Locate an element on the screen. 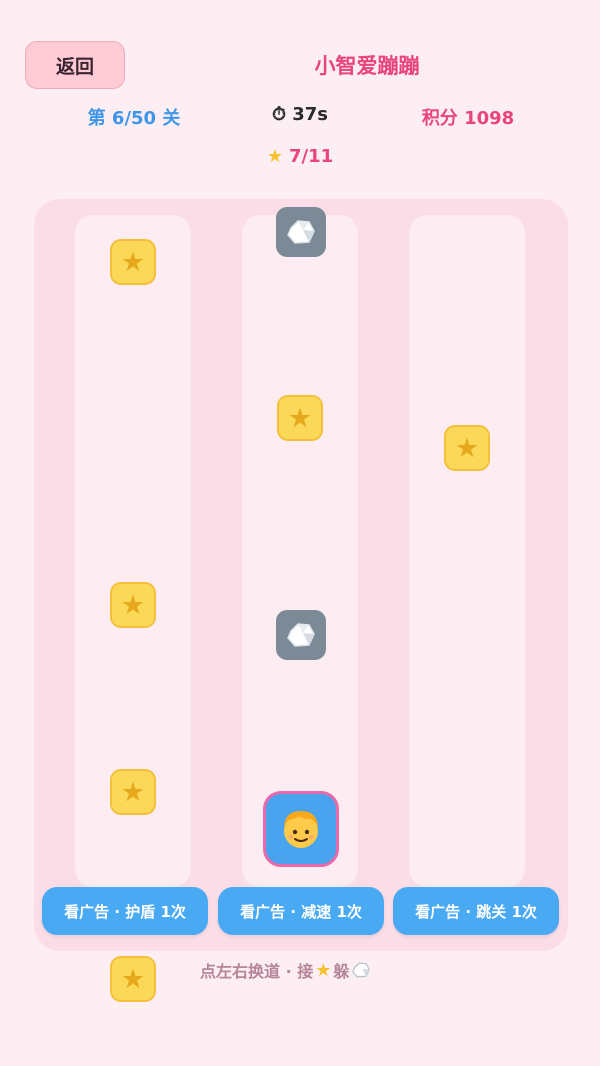  ad-skip-button: 看广告 · 跳关 1次 is located at coordinates (476, 911).